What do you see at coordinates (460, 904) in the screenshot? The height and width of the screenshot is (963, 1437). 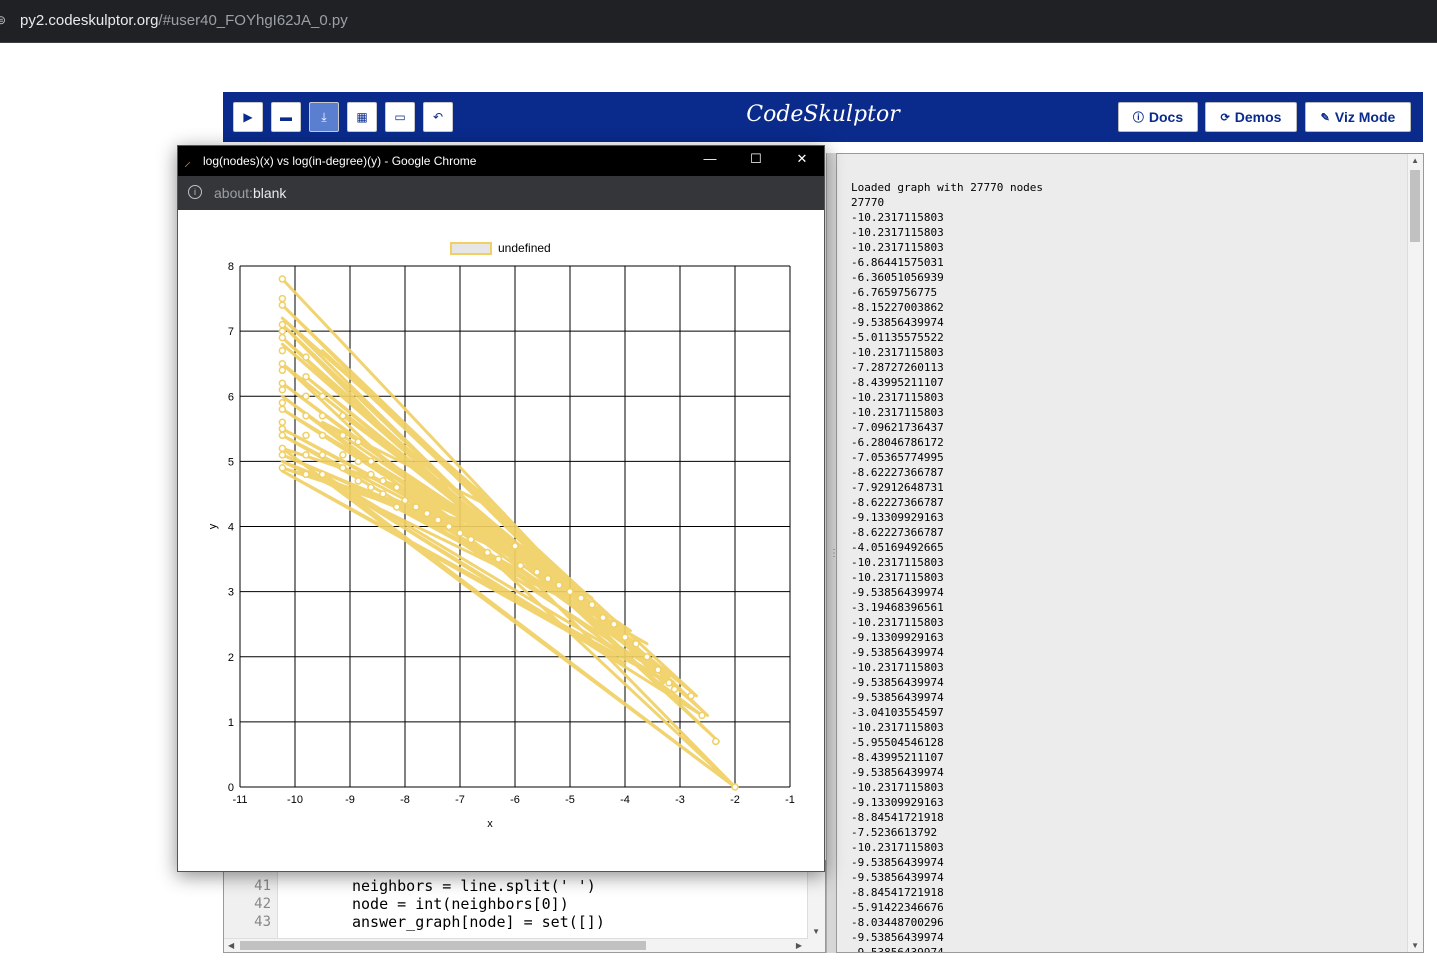 I see `code-line: node = int(neighbors[0])` at bounding box center [460, 904].